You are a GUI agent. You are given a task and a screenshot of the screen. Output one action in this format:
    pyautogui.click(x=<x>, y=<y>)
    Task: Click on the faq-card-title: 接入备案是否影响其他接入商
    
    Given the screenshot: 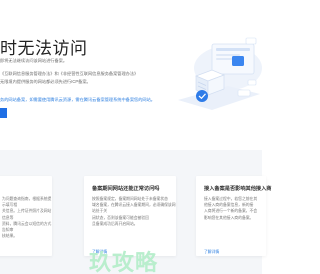 What is the action you would take?
    pyautogui.click(x=238, y=189)
    